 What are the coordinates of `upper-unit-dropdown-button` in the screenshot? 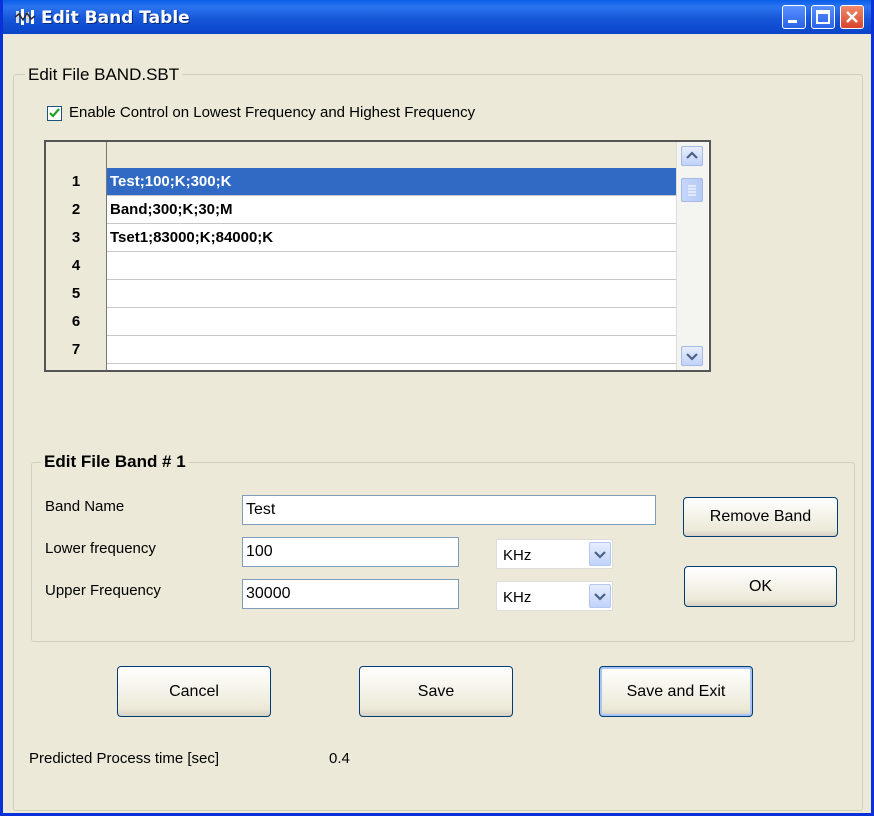 It's located at (600, 596).